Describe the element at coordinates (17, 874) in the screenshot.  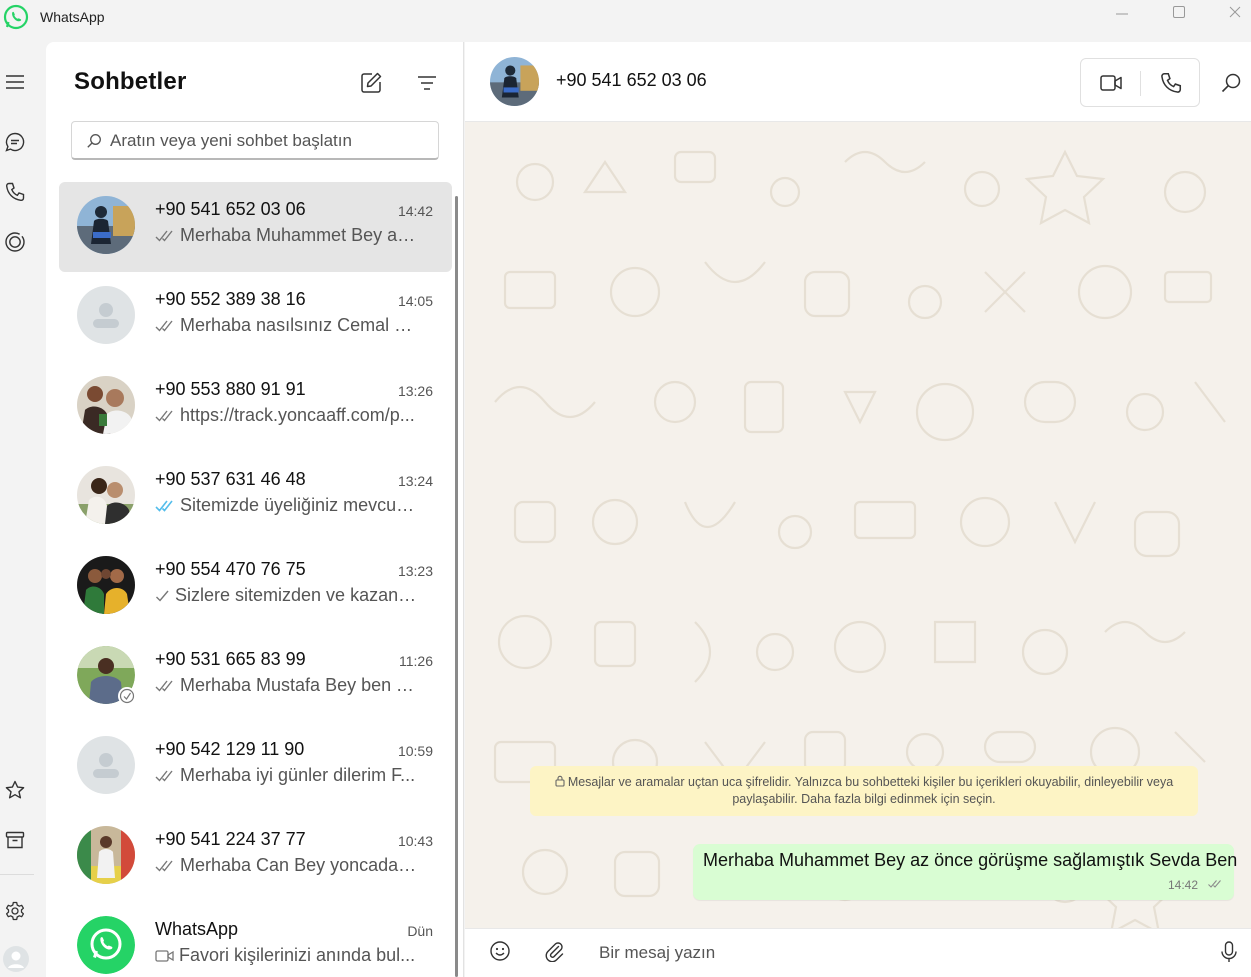
I see `rail-divider` at that location.